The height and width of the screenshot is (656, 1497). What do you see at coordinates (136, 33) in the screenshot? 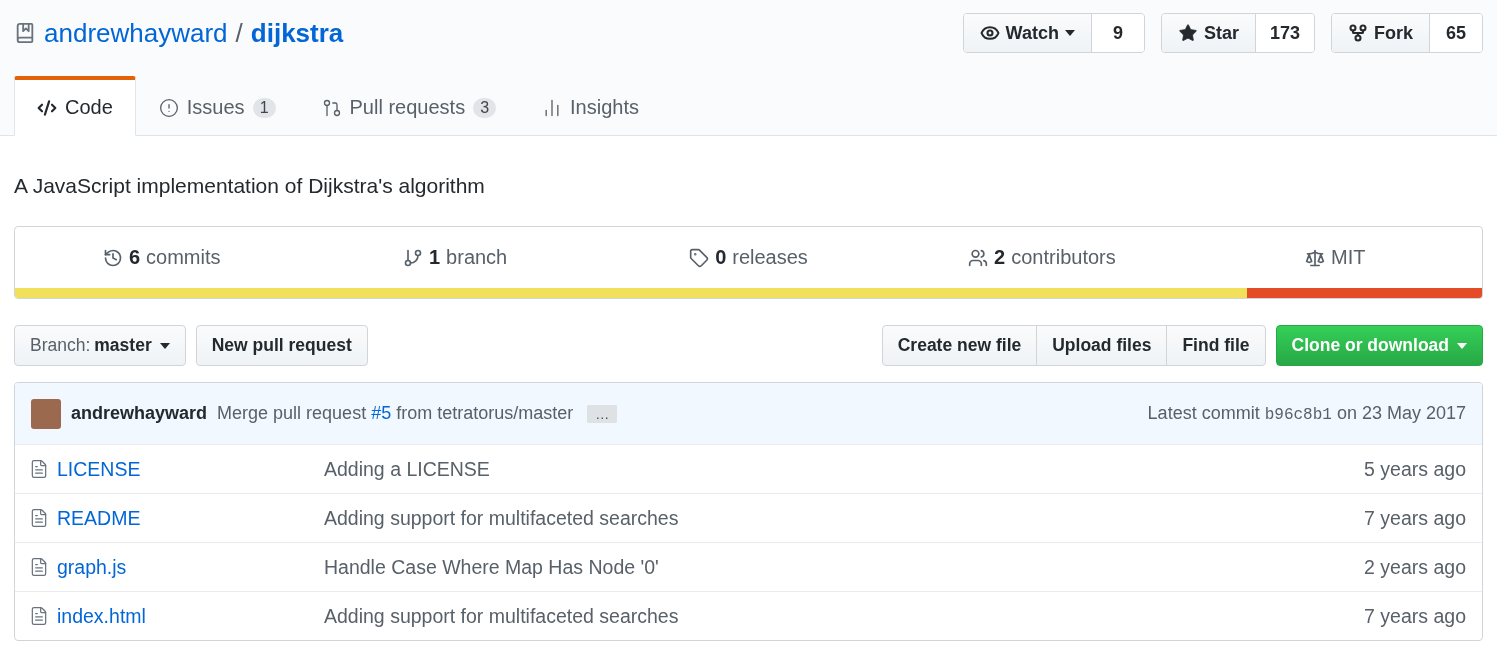
I see `owner-link: andrewhayward` at bounding box center [136, 33].